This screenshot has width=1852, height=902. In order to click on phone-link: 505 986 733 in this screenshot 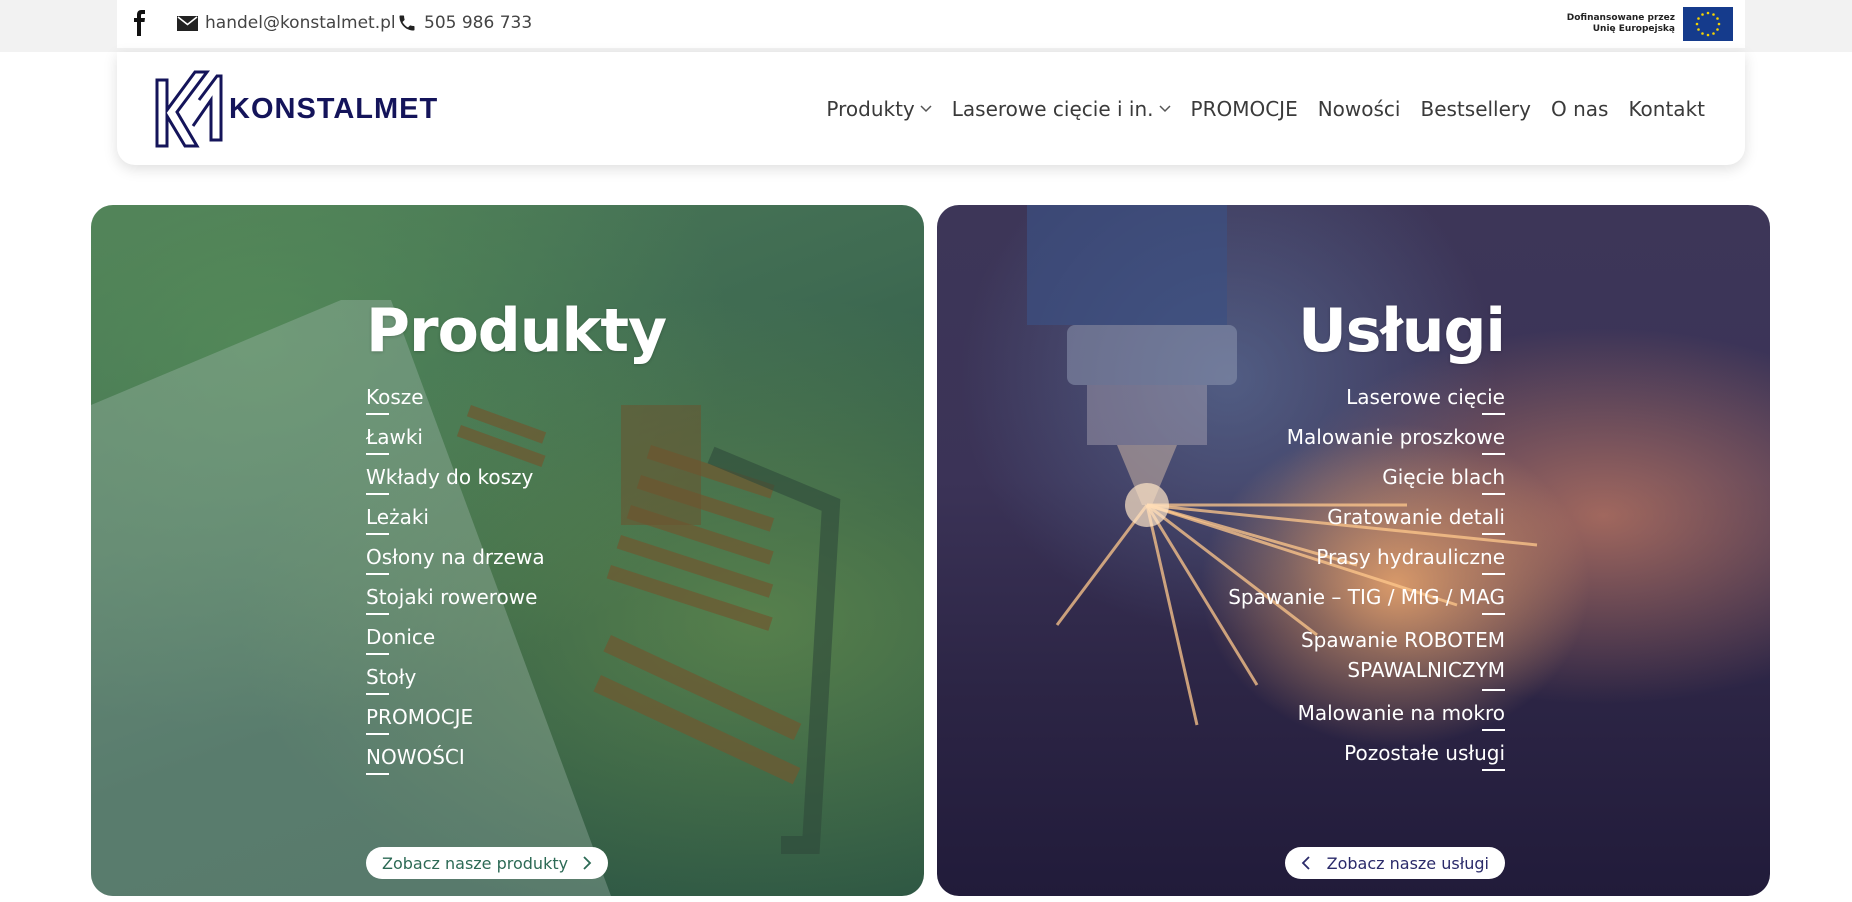, I will do `click(464, 23)`.